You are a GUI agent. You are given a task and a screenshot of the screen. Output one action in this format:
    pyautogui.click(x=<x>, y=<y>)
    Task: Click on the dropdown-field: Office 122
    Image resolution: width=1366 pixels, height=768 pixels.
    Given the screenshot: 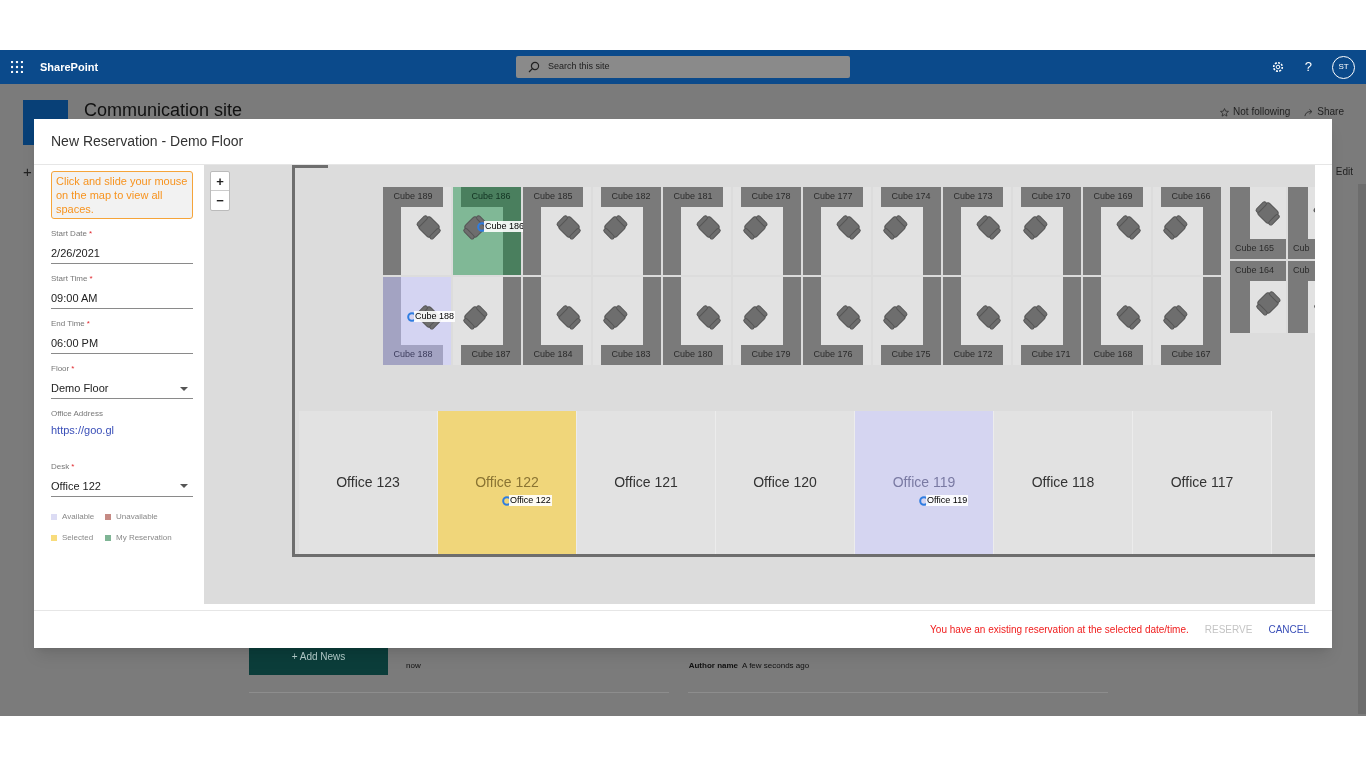 What is the action you would take?
    pyautogui.click(x=122, y=486)
    